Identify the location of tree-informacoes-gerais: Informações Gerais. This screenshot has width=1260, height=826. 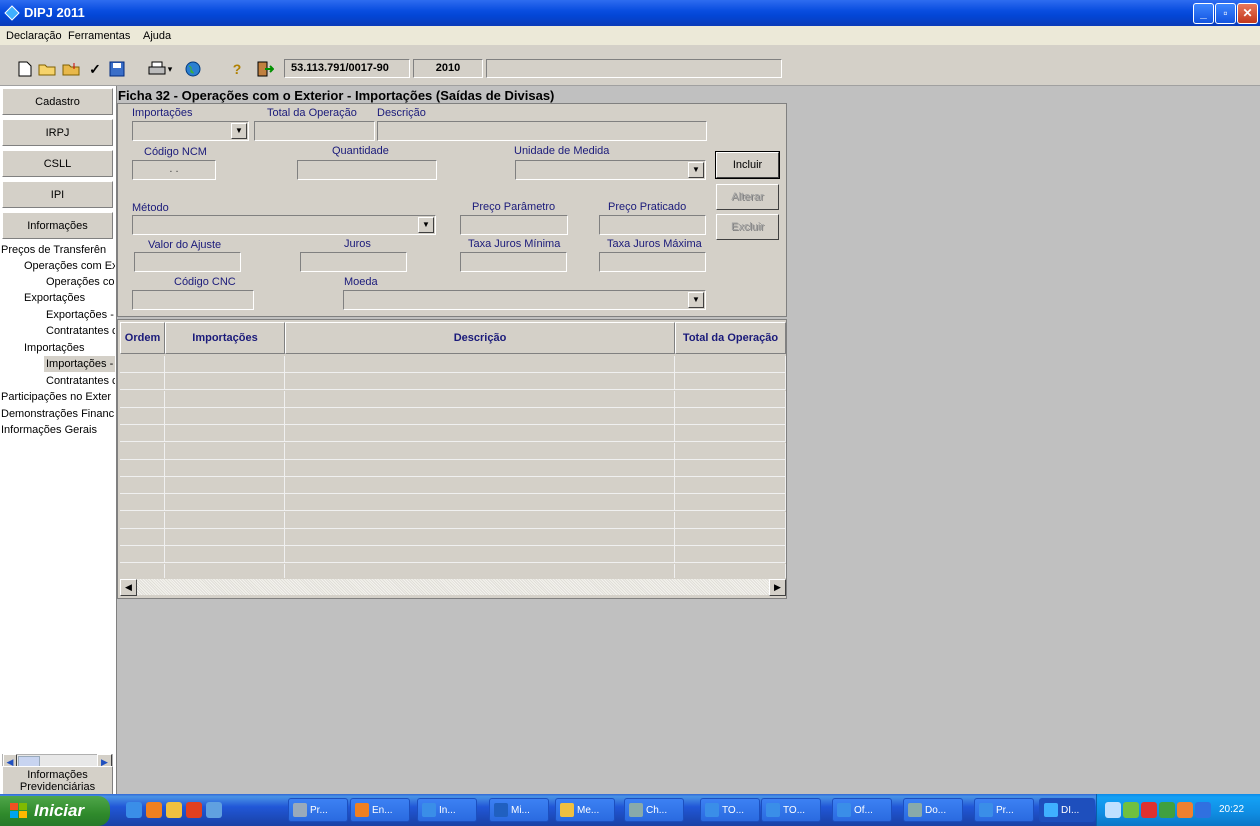
(58, 430).